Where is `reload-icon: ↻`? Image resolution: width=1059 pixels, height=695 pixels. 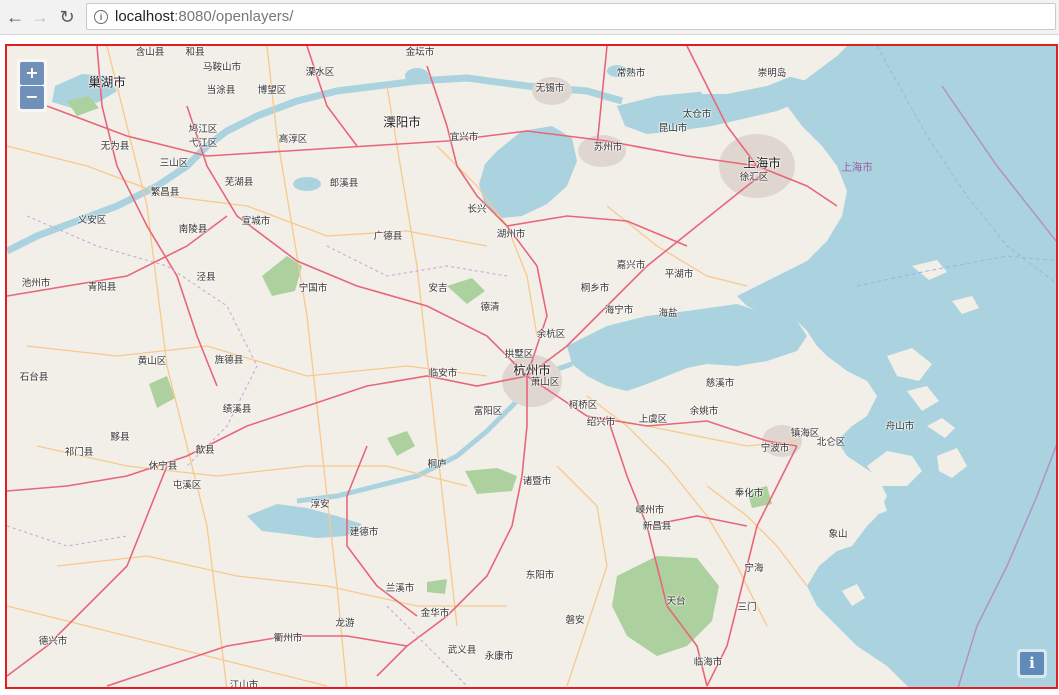 reload-icon: ↻ is located at coordinates (67, 17).